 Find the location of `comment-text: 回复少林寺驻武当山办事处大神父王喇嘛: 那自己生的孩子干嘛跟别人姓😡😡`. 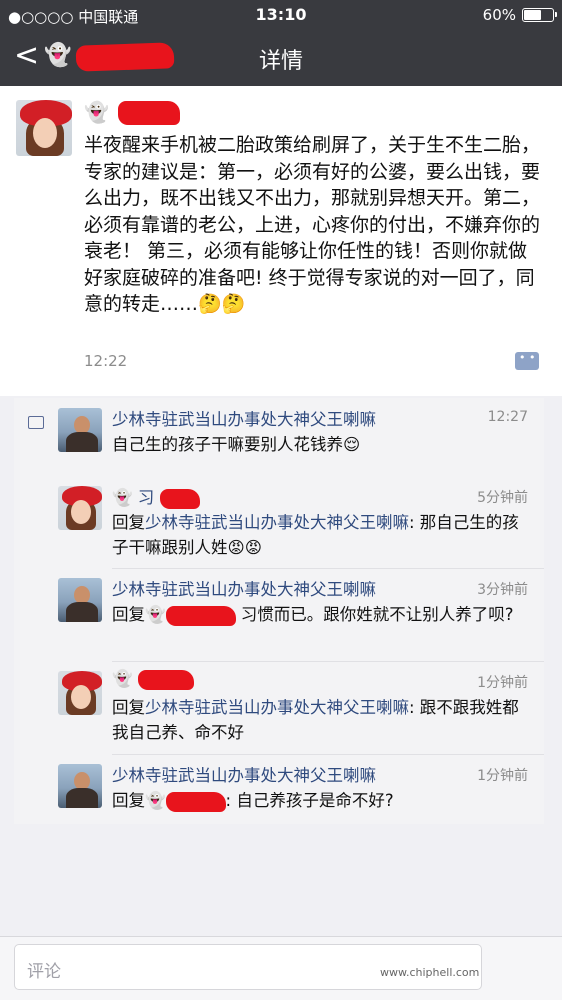

comment-text: 回复少林寺驻武当山办事处大神父王喇嘛: 那自己生的孩子干嘛跟别人姓😡😡 is located at coordinates (322, 535).